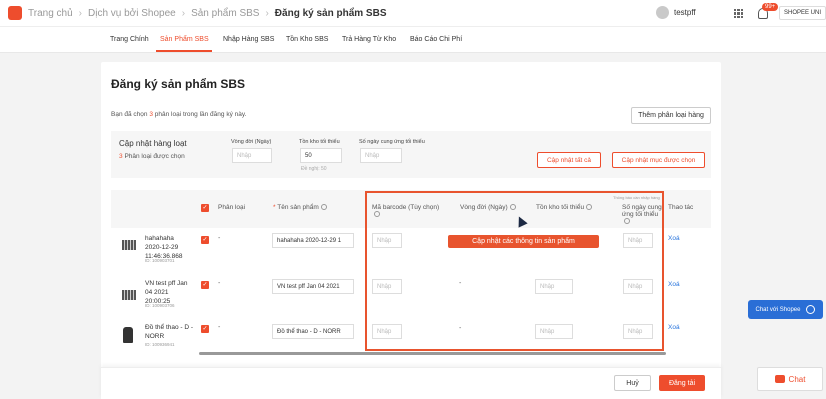 This screenshot has height=399, width=826. What do you see at coordinates (153, 143) in the screenshot?
I see `bulk-update-title: Cập nhật hàng loạt` at bounding box center [153, 143].